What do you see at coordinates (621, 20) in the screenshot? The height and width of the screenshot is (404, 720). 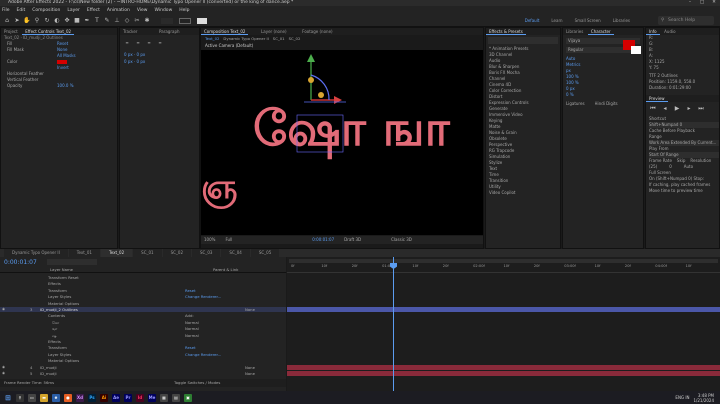 I see `workspace-libraries: Libraries` at bounding box center [621, 20].